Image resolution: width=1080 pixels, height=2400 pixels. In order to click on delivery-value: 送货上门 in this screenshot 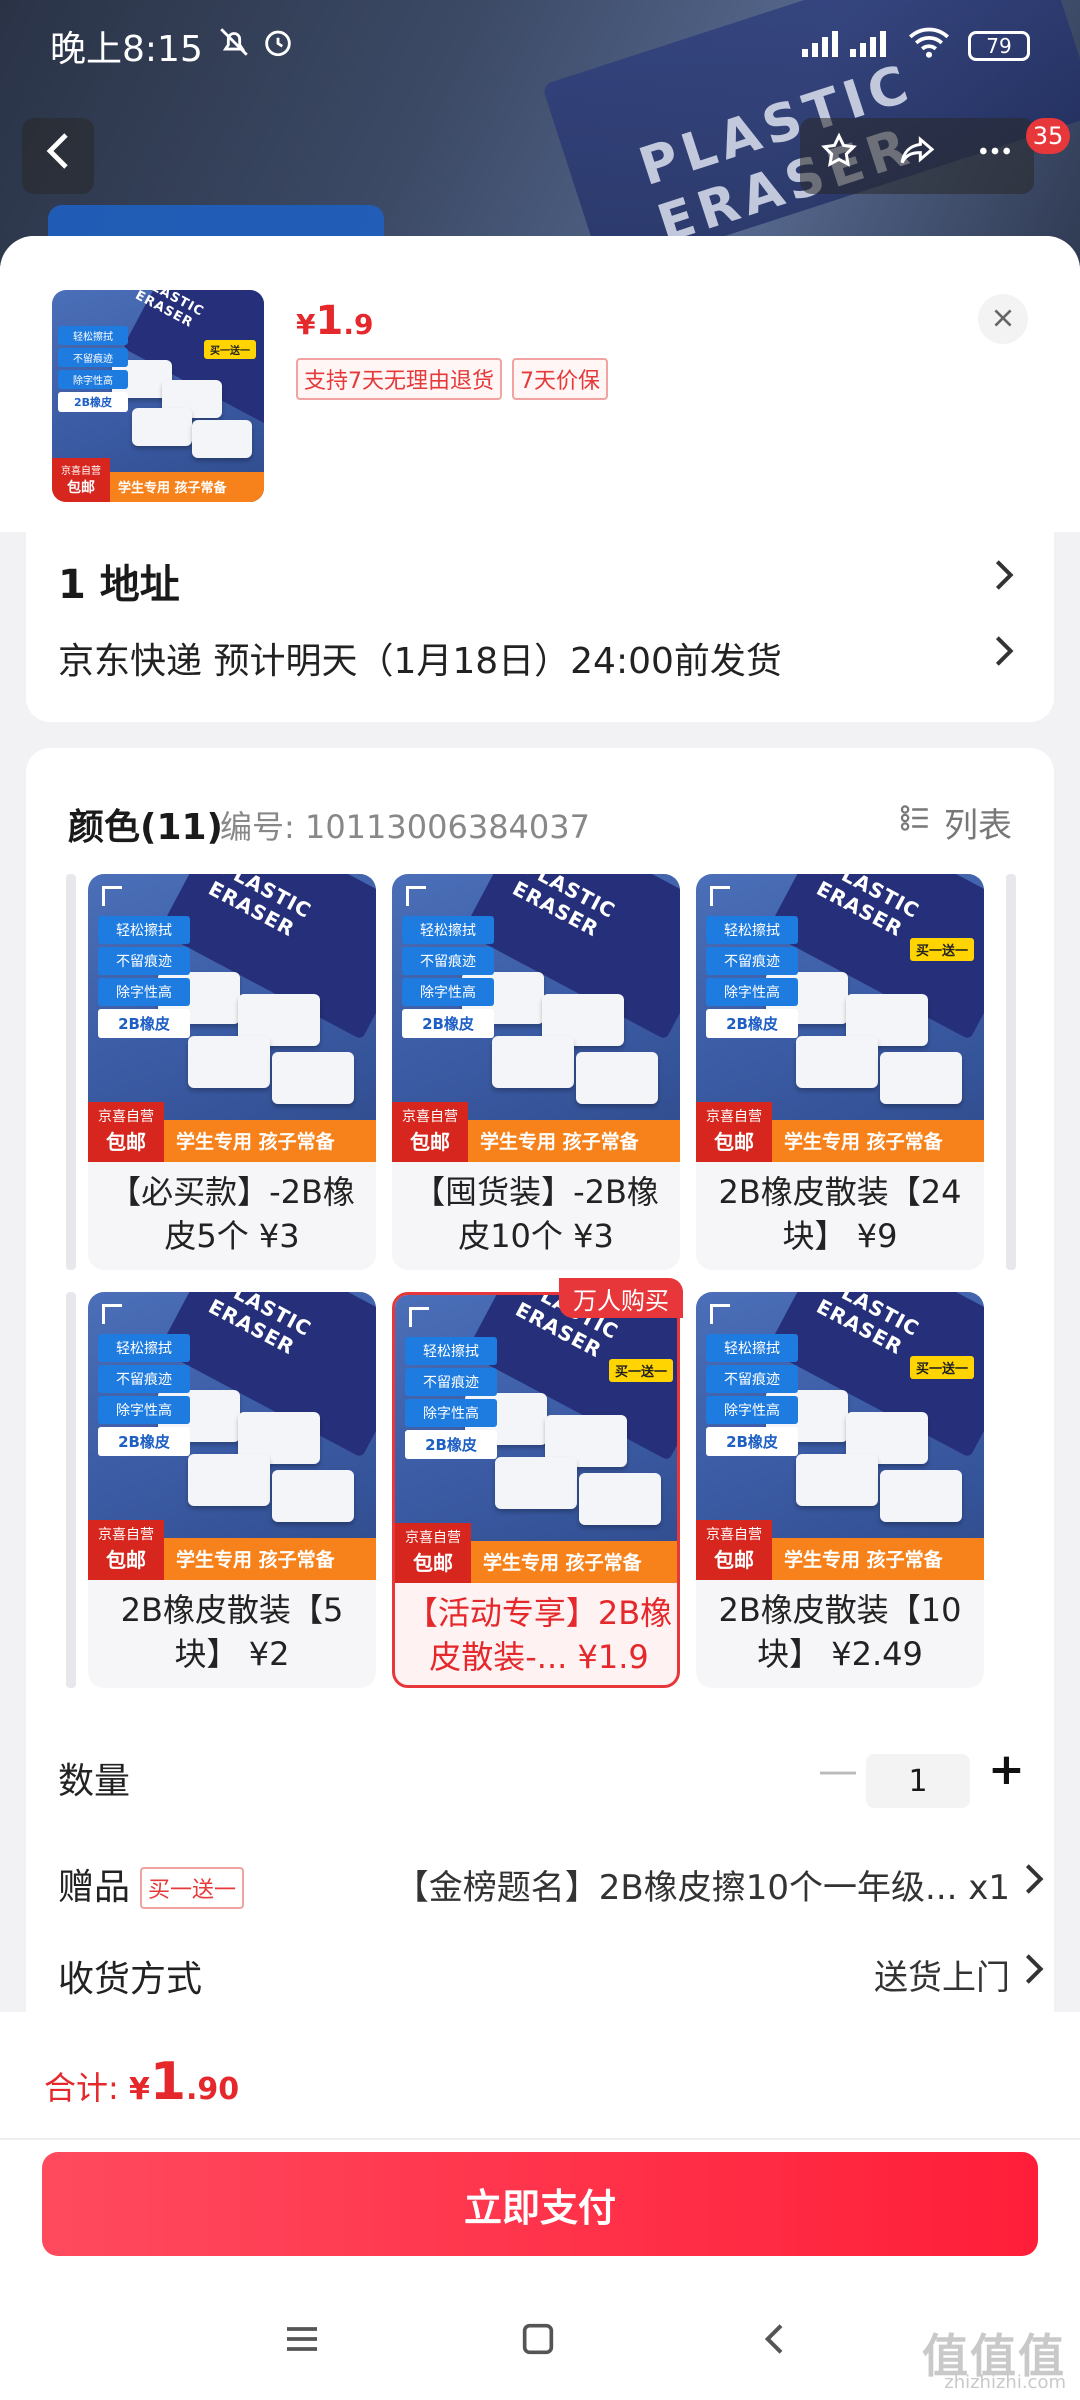, I will do `click(942, 1974)`.